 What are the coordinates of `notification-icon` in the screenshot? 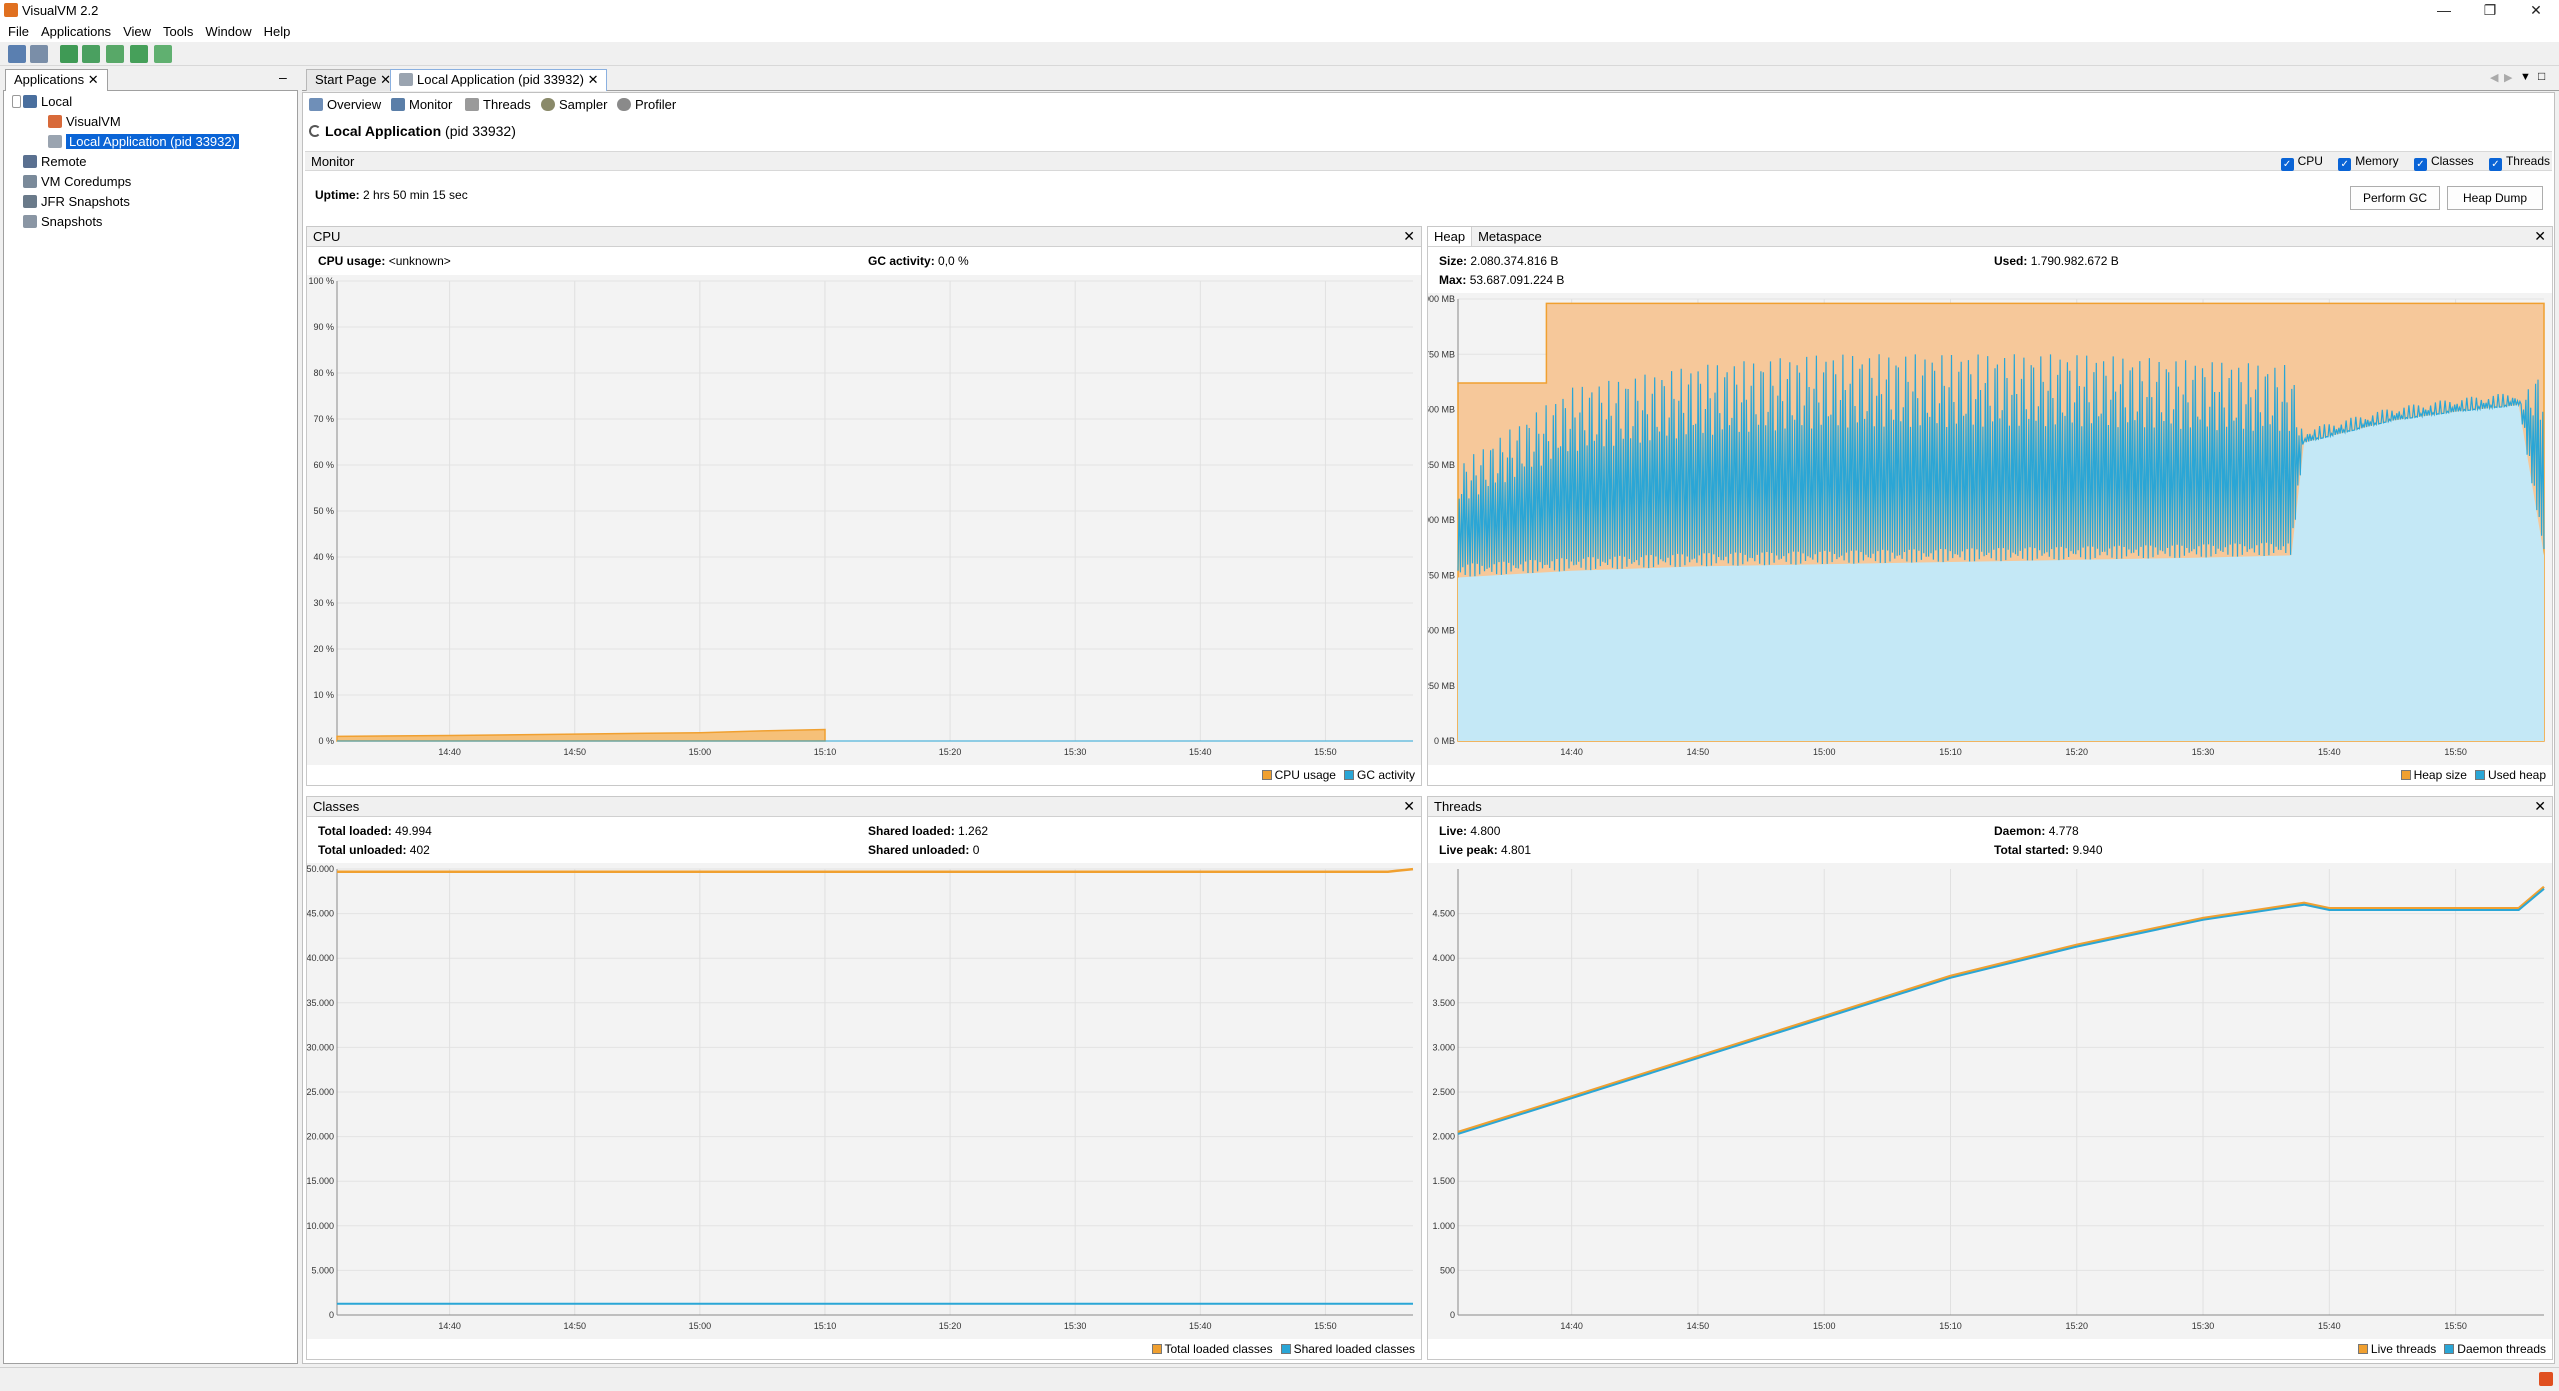 It's located at (2546, 1379).